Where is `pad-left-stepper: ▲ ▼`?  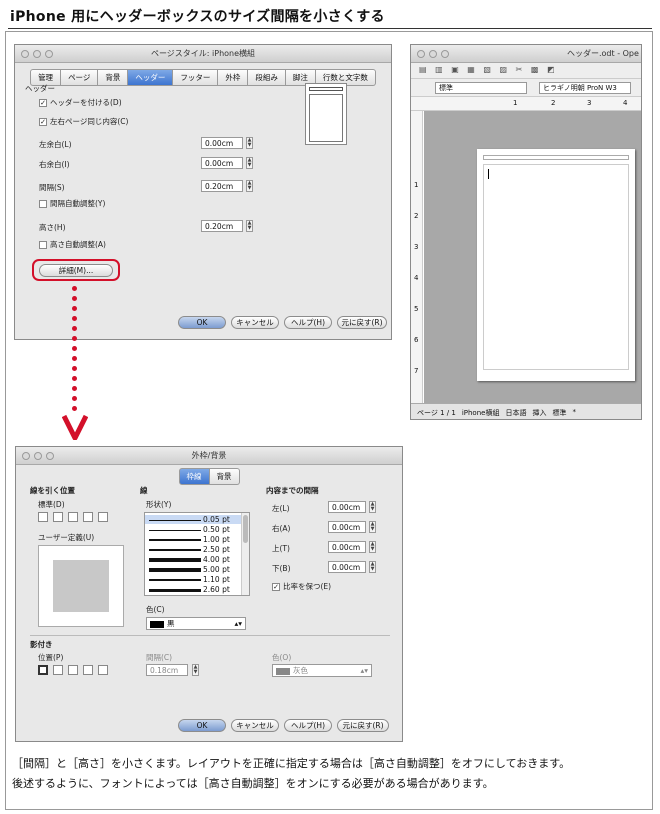 pad-left-stepper: ▲ ▼ is located at coordinates (372, 507).